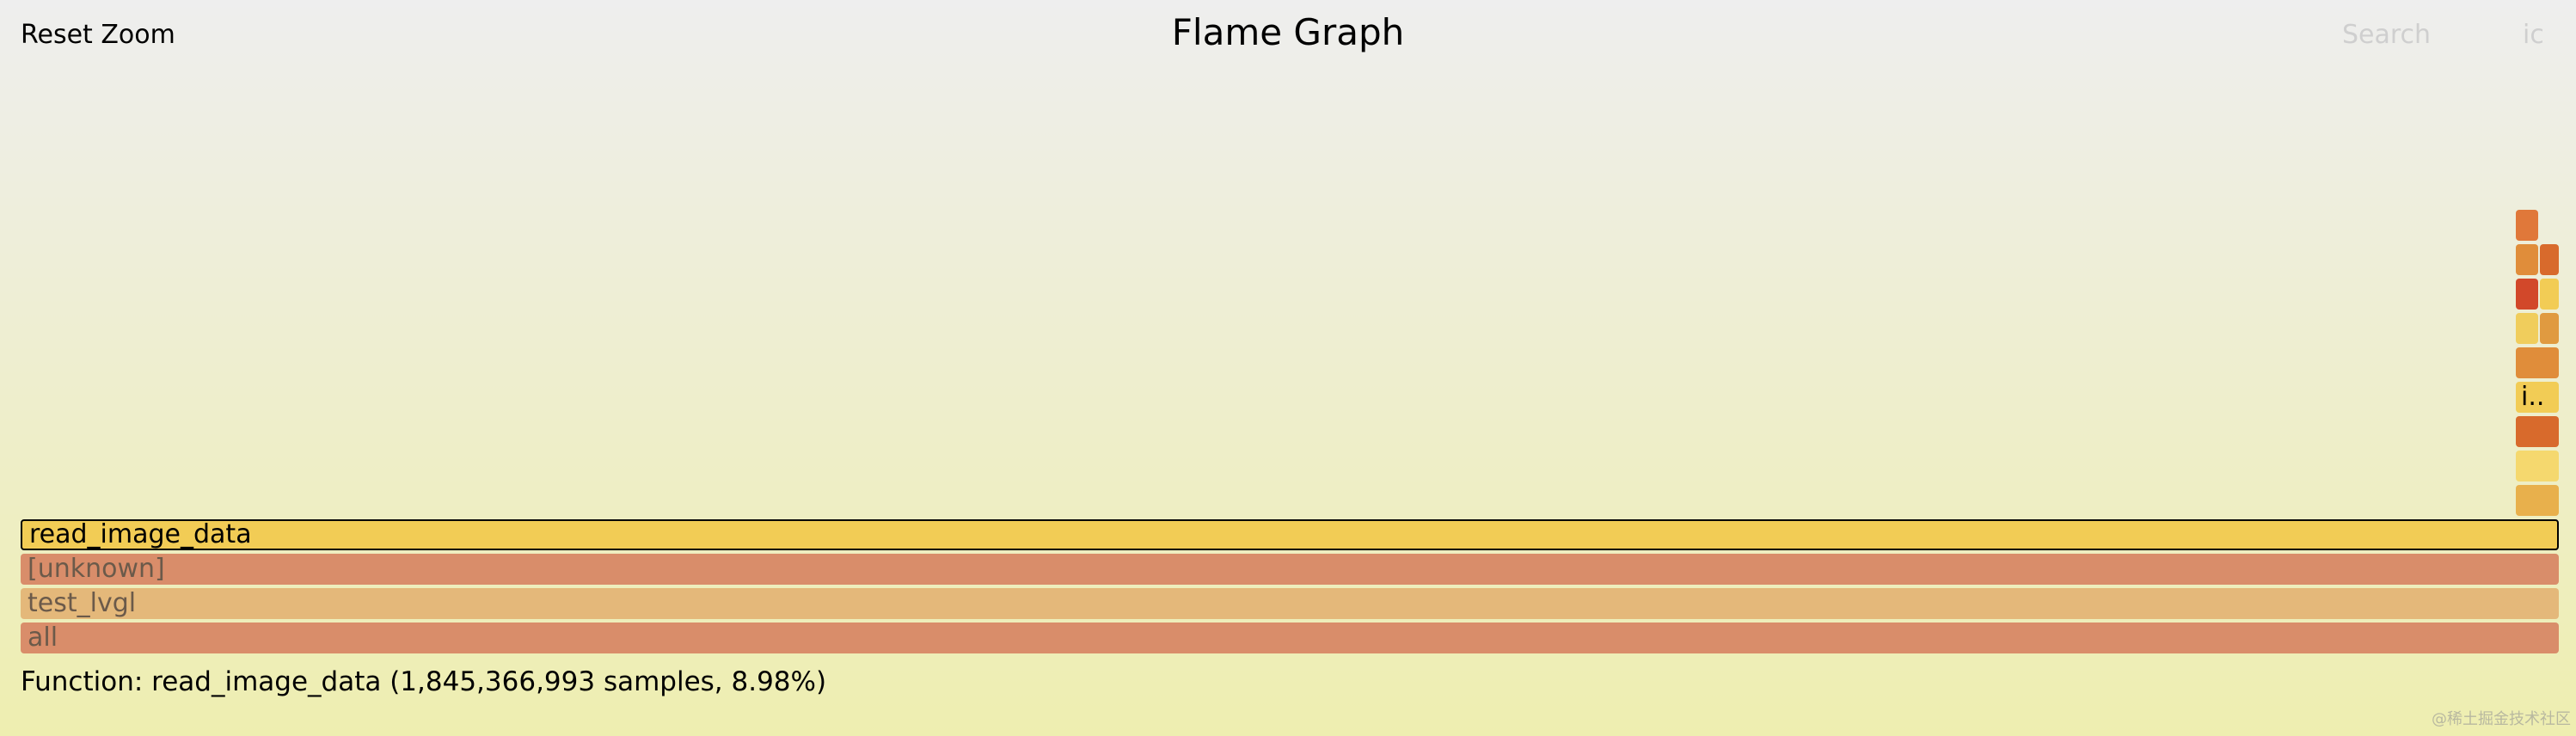  Describe the element at coordinates (43, 638) in the screenshot. I see `frame-label: all` at that location.